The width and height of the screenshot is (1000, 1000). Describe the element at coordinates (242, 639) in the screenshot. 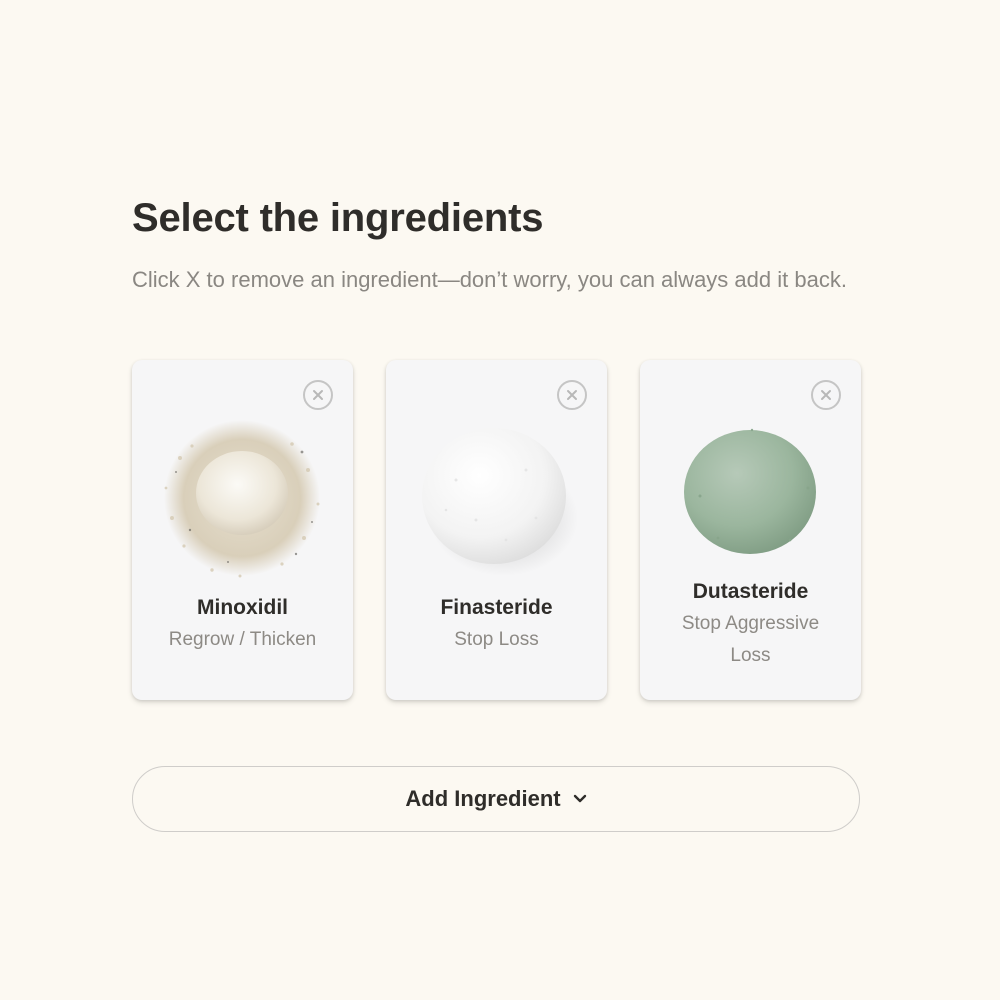

I see `ingredient-description: Regrow / Thicken` at that location.